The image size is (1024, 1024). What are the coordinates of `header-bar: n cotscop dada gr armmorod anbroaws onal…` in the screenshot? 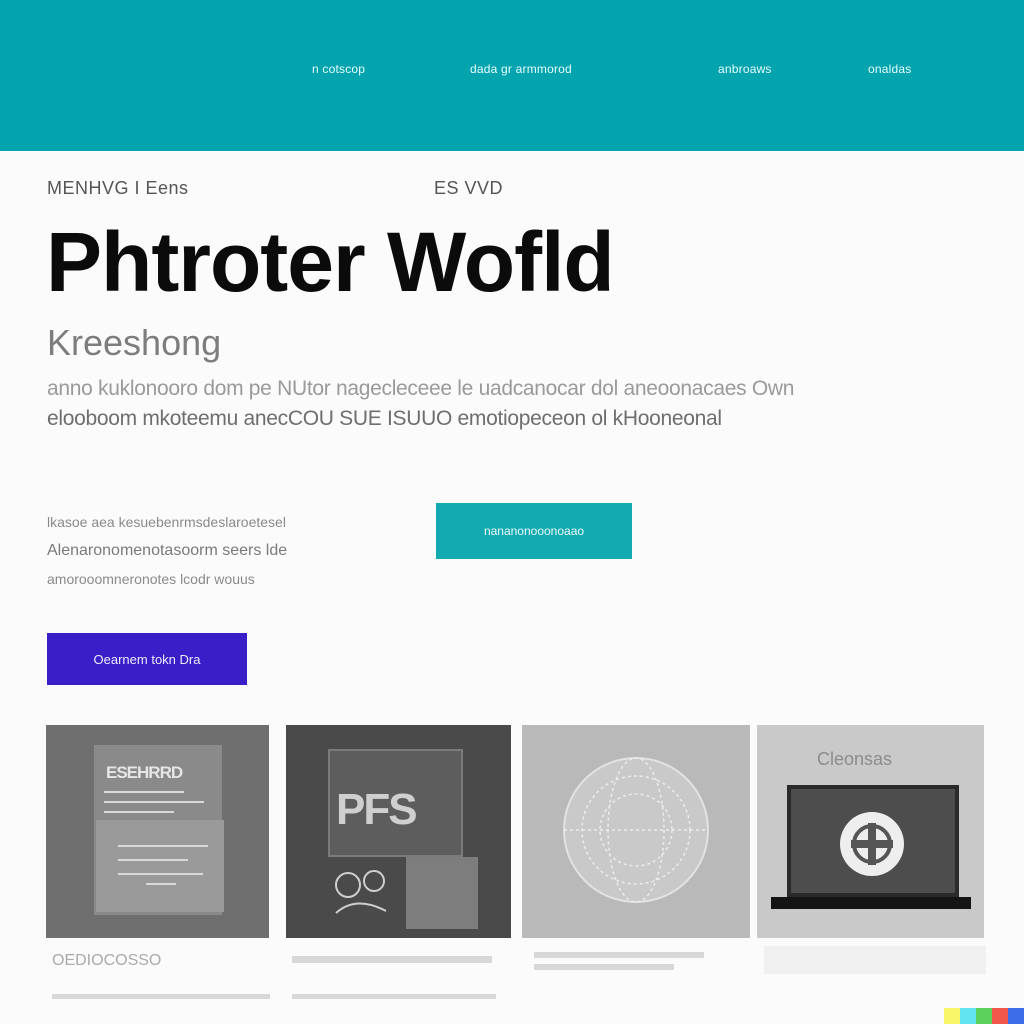 It's located at (512, 75).